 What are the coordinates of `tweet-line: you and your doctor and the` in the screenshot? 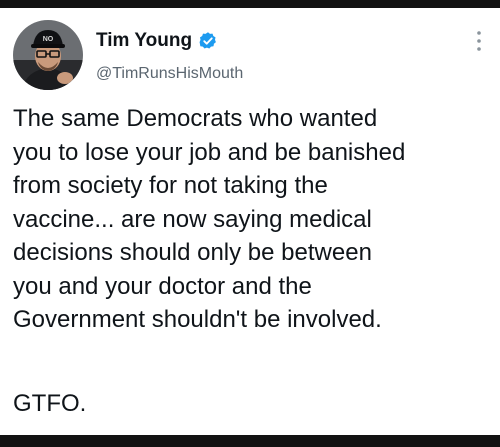 It's located at (162, 286).